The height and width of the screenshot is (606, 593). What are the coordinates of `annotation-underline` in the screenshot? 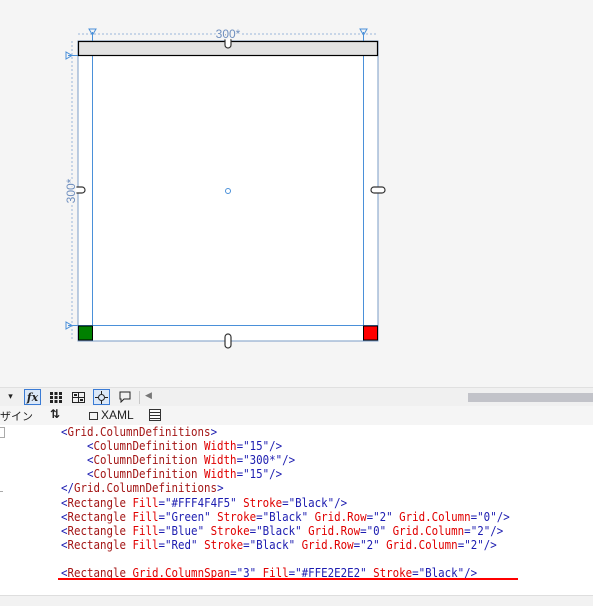 It's located at (288, 579).